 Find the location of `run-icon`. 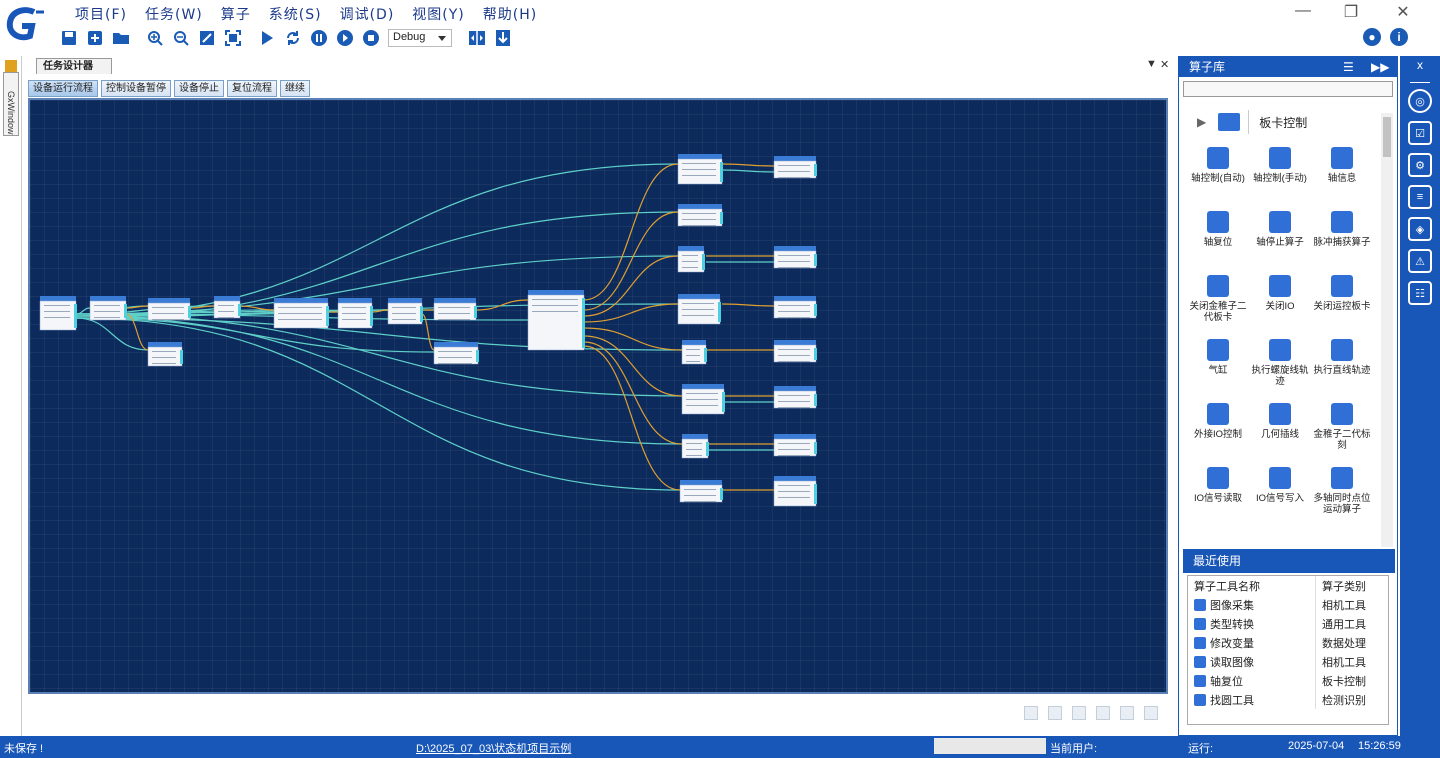

run-icon is located at coordinates (267, 38).